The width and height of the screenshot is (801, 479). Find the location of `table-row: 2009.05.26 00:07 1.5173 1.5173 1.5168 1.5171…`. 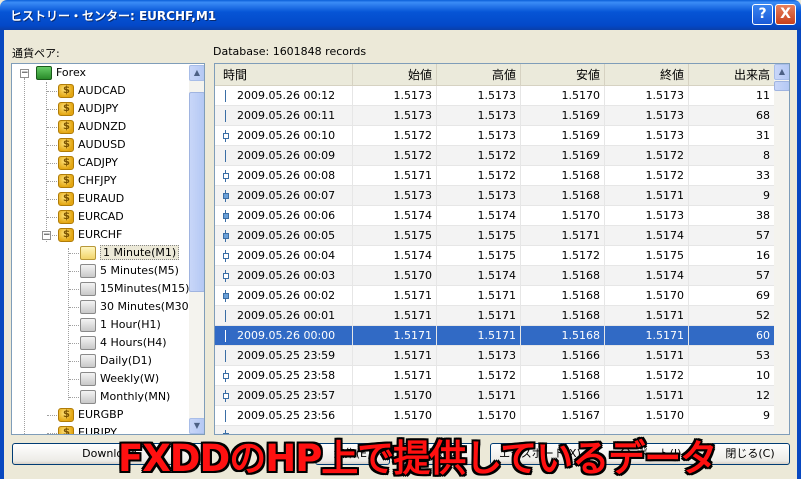

table-row: 2009.05.26 00:07 1.5173 1.5173 1.5168 1.5171… is located at coordinates (495, 196).